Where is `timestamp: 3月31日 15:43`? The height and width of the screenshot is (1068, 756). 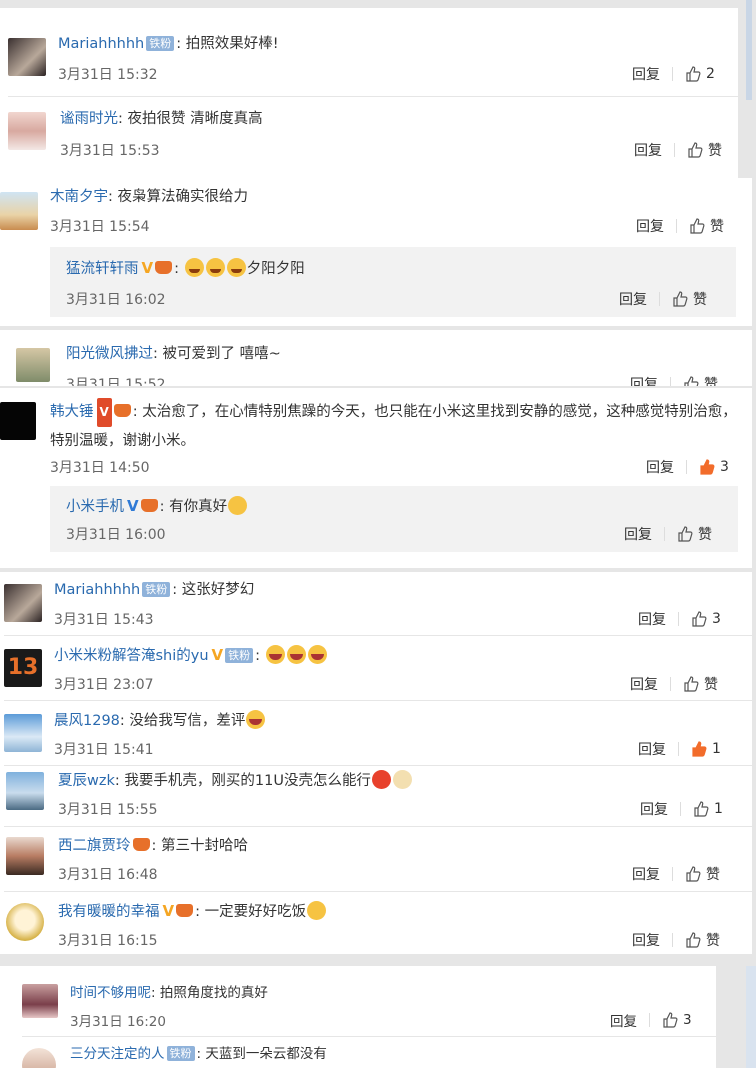
timestamp: 3月31日 15:43 is located at coordinates (104, 620).